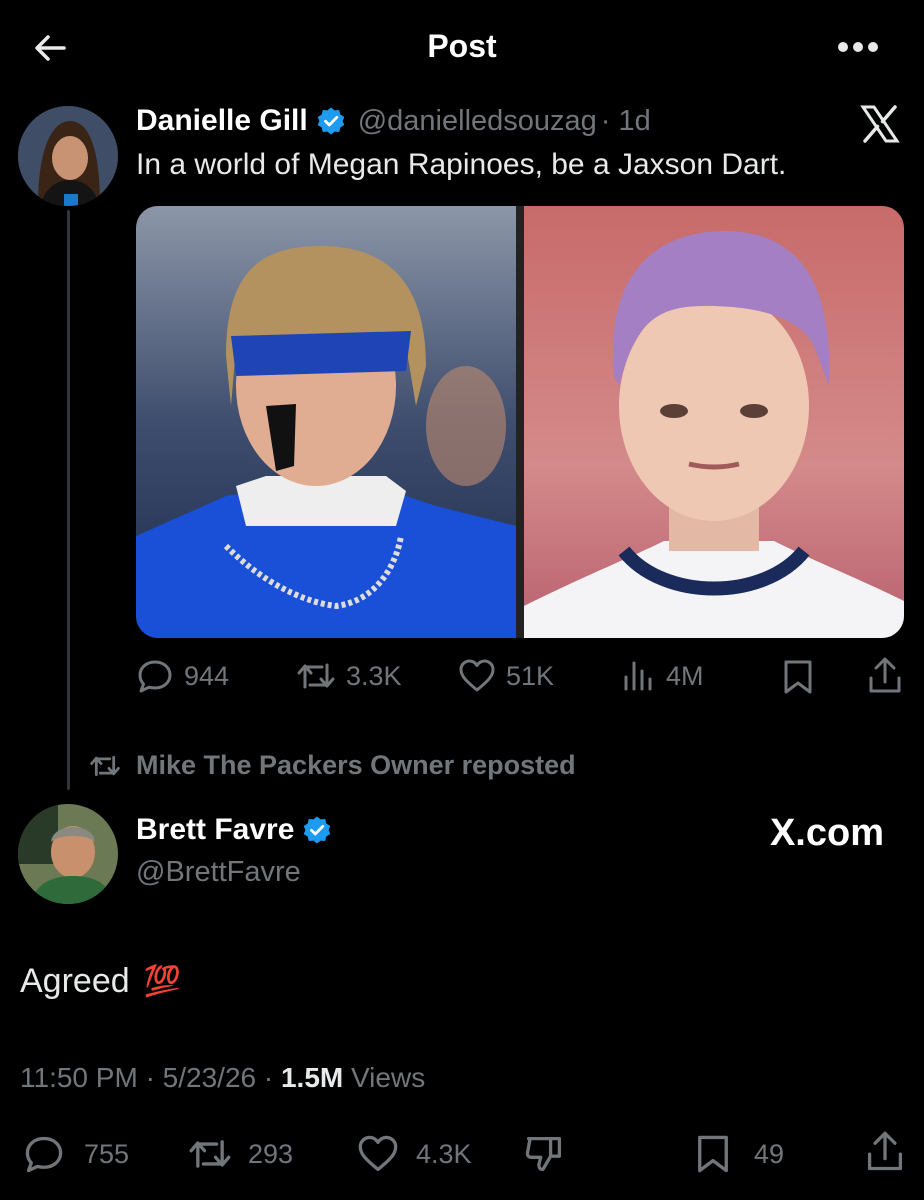 The width and height of the screenshot is (924, 1200). What do you see at coordinates (414, 1154) in the screenshot?
I see `like-button: 4.3K` at bounding box center [414, 1154].